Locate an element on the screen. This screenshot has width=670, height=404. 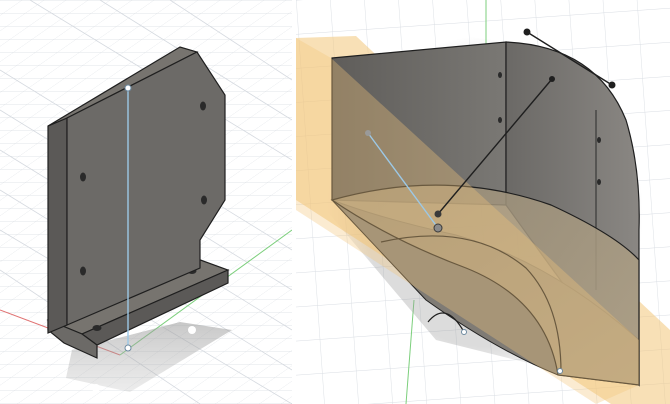
mounting-hole is located at coordinates (97, 328).